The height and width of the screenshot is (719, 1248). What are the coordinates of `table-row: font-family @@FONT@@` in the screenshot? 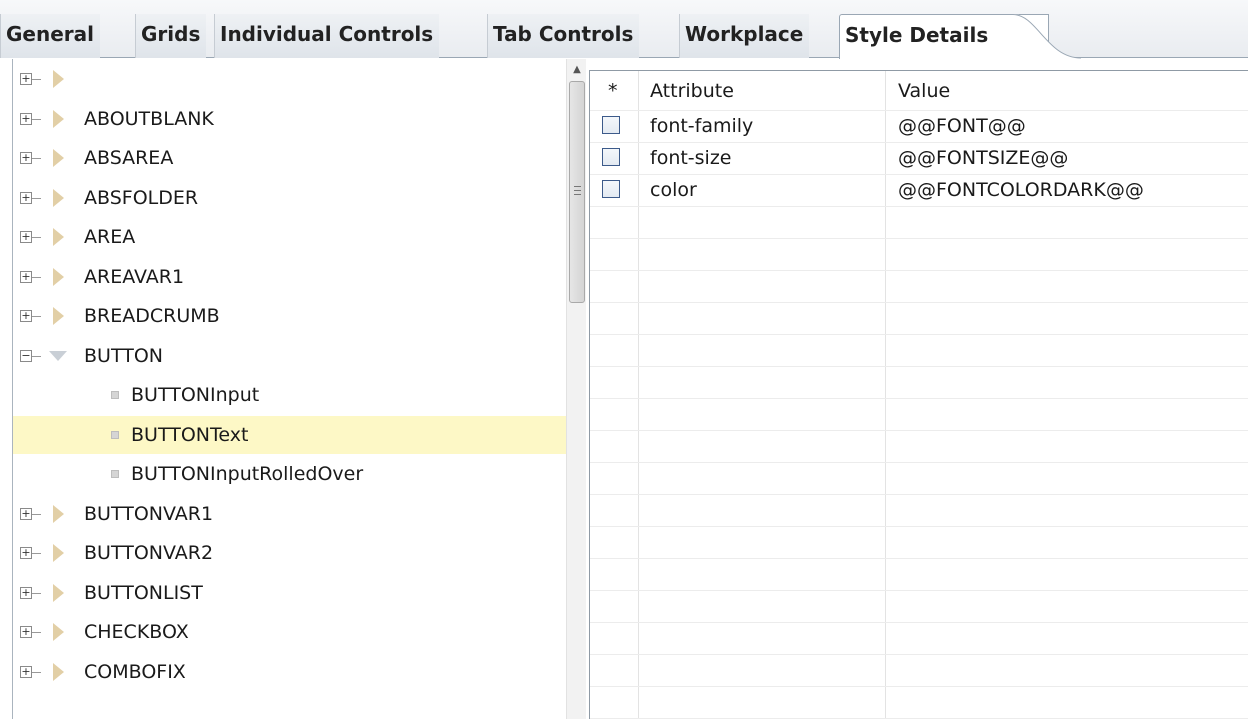 It's located at (919, 127).